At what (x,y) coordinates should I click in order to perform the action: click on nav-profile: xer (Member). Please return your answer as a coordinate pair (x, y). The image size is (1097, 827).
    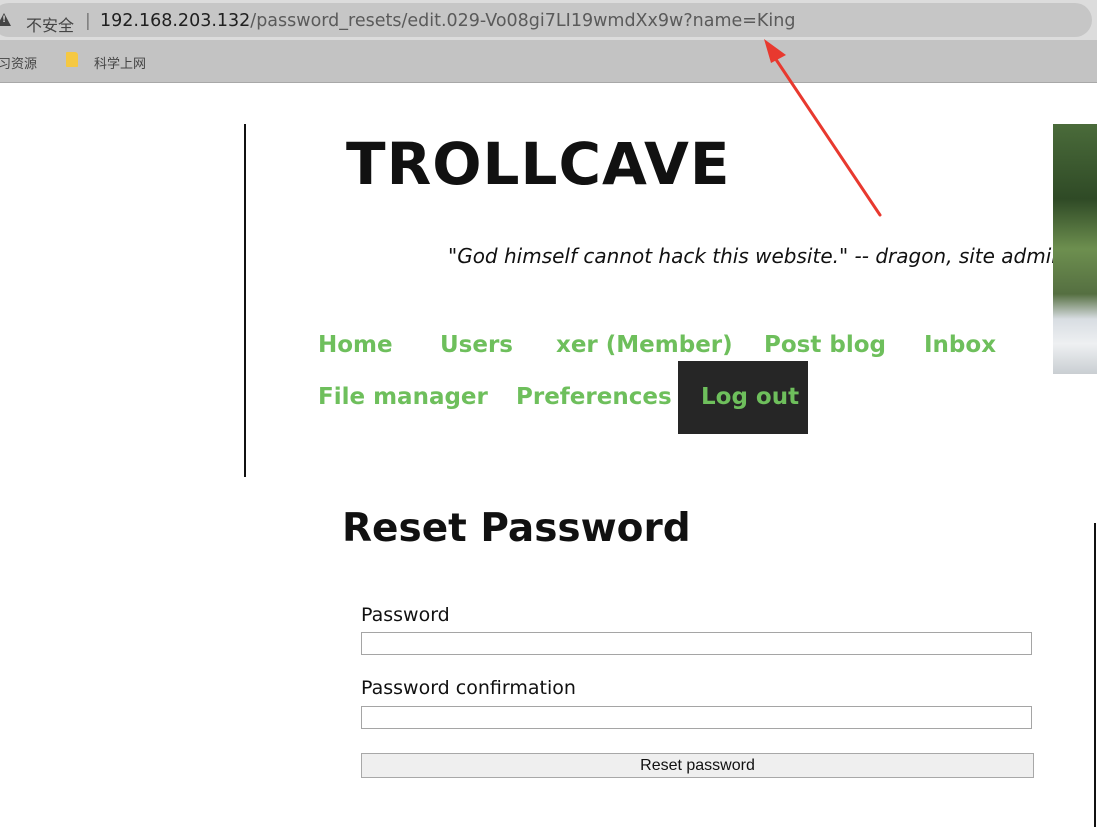
    Looking at the image, I should click on (644, 345).